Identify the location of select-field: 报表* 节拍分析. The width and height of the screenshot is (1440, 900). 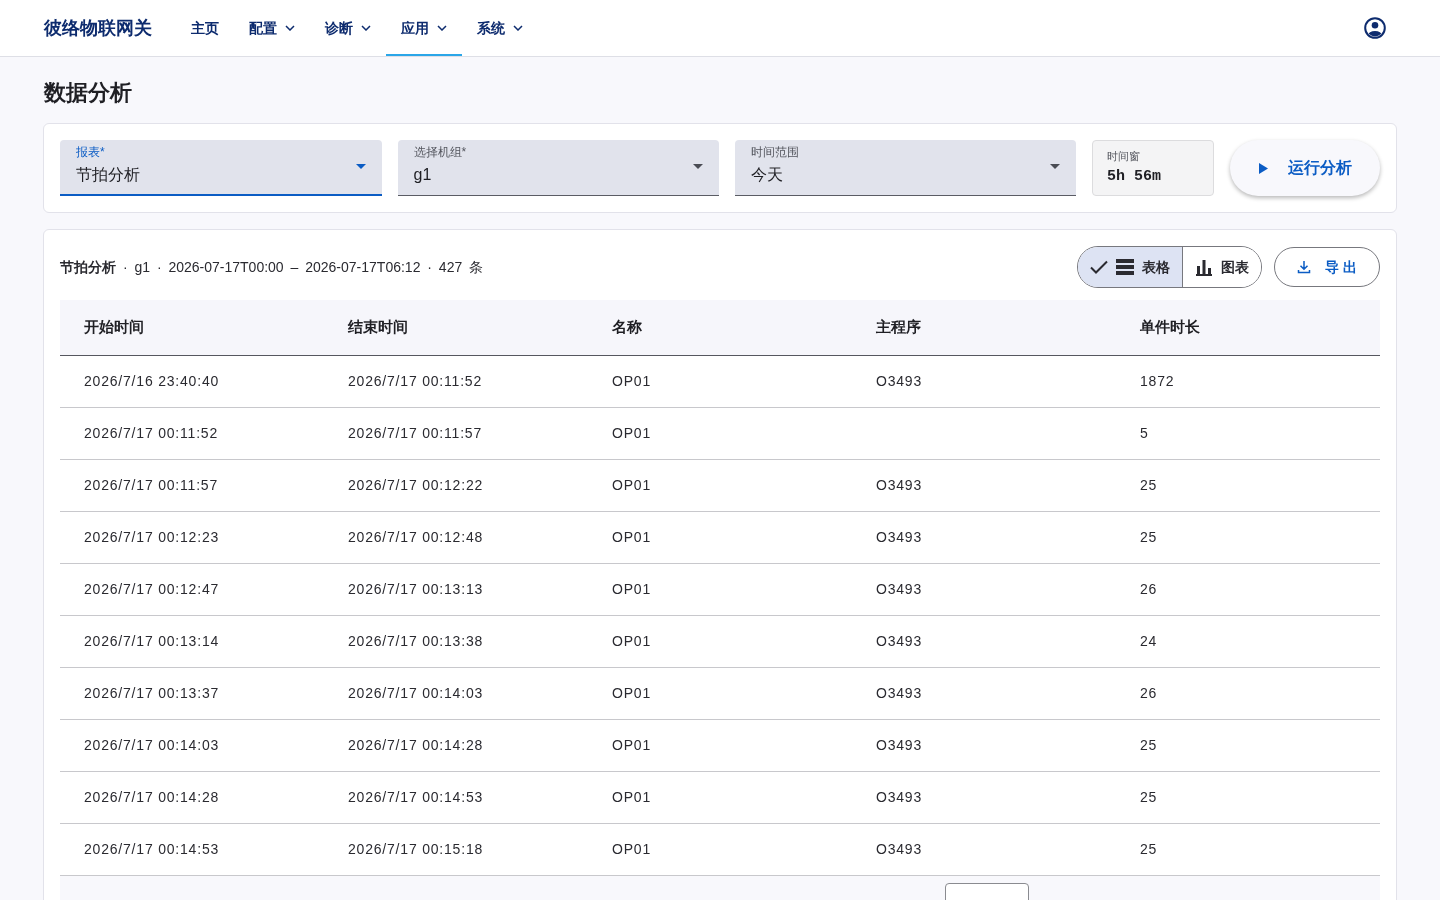
(221, 168).